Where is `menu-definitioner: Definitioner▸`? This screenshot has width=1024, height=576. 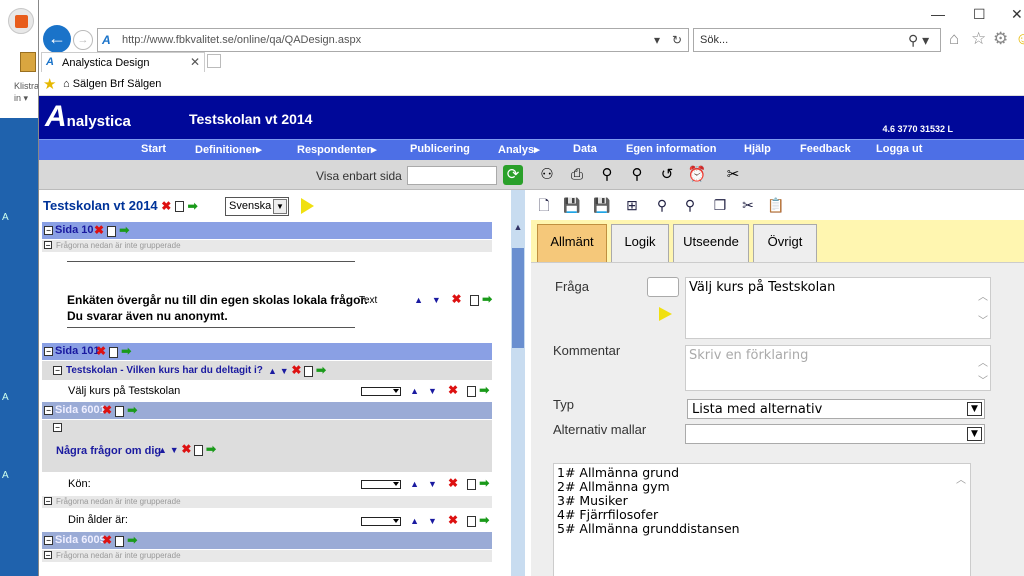
menu-definitioner: Definitioner▸ is located at coordinates (228, 149).